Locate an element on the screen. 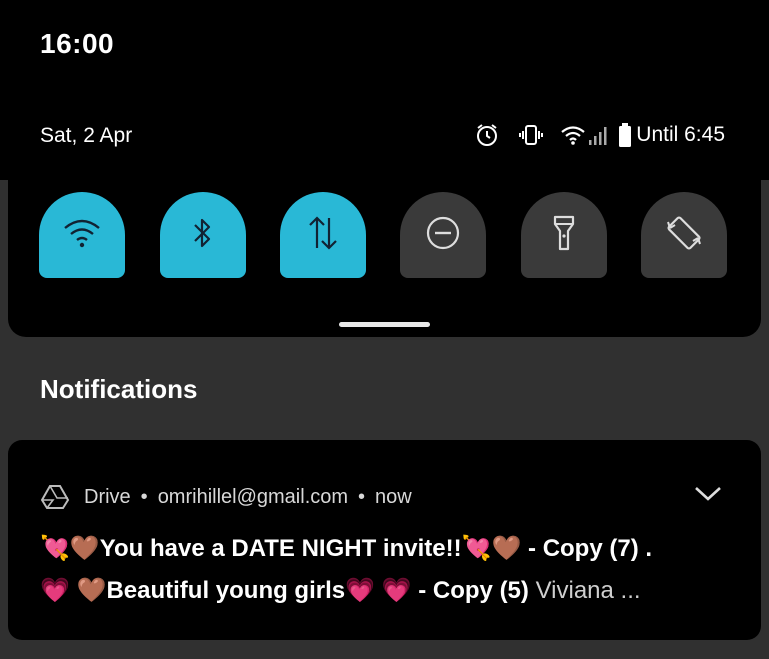 The width and height of the screenshot is (769, 659). notification-time: now is located at coordinates (393, 496).